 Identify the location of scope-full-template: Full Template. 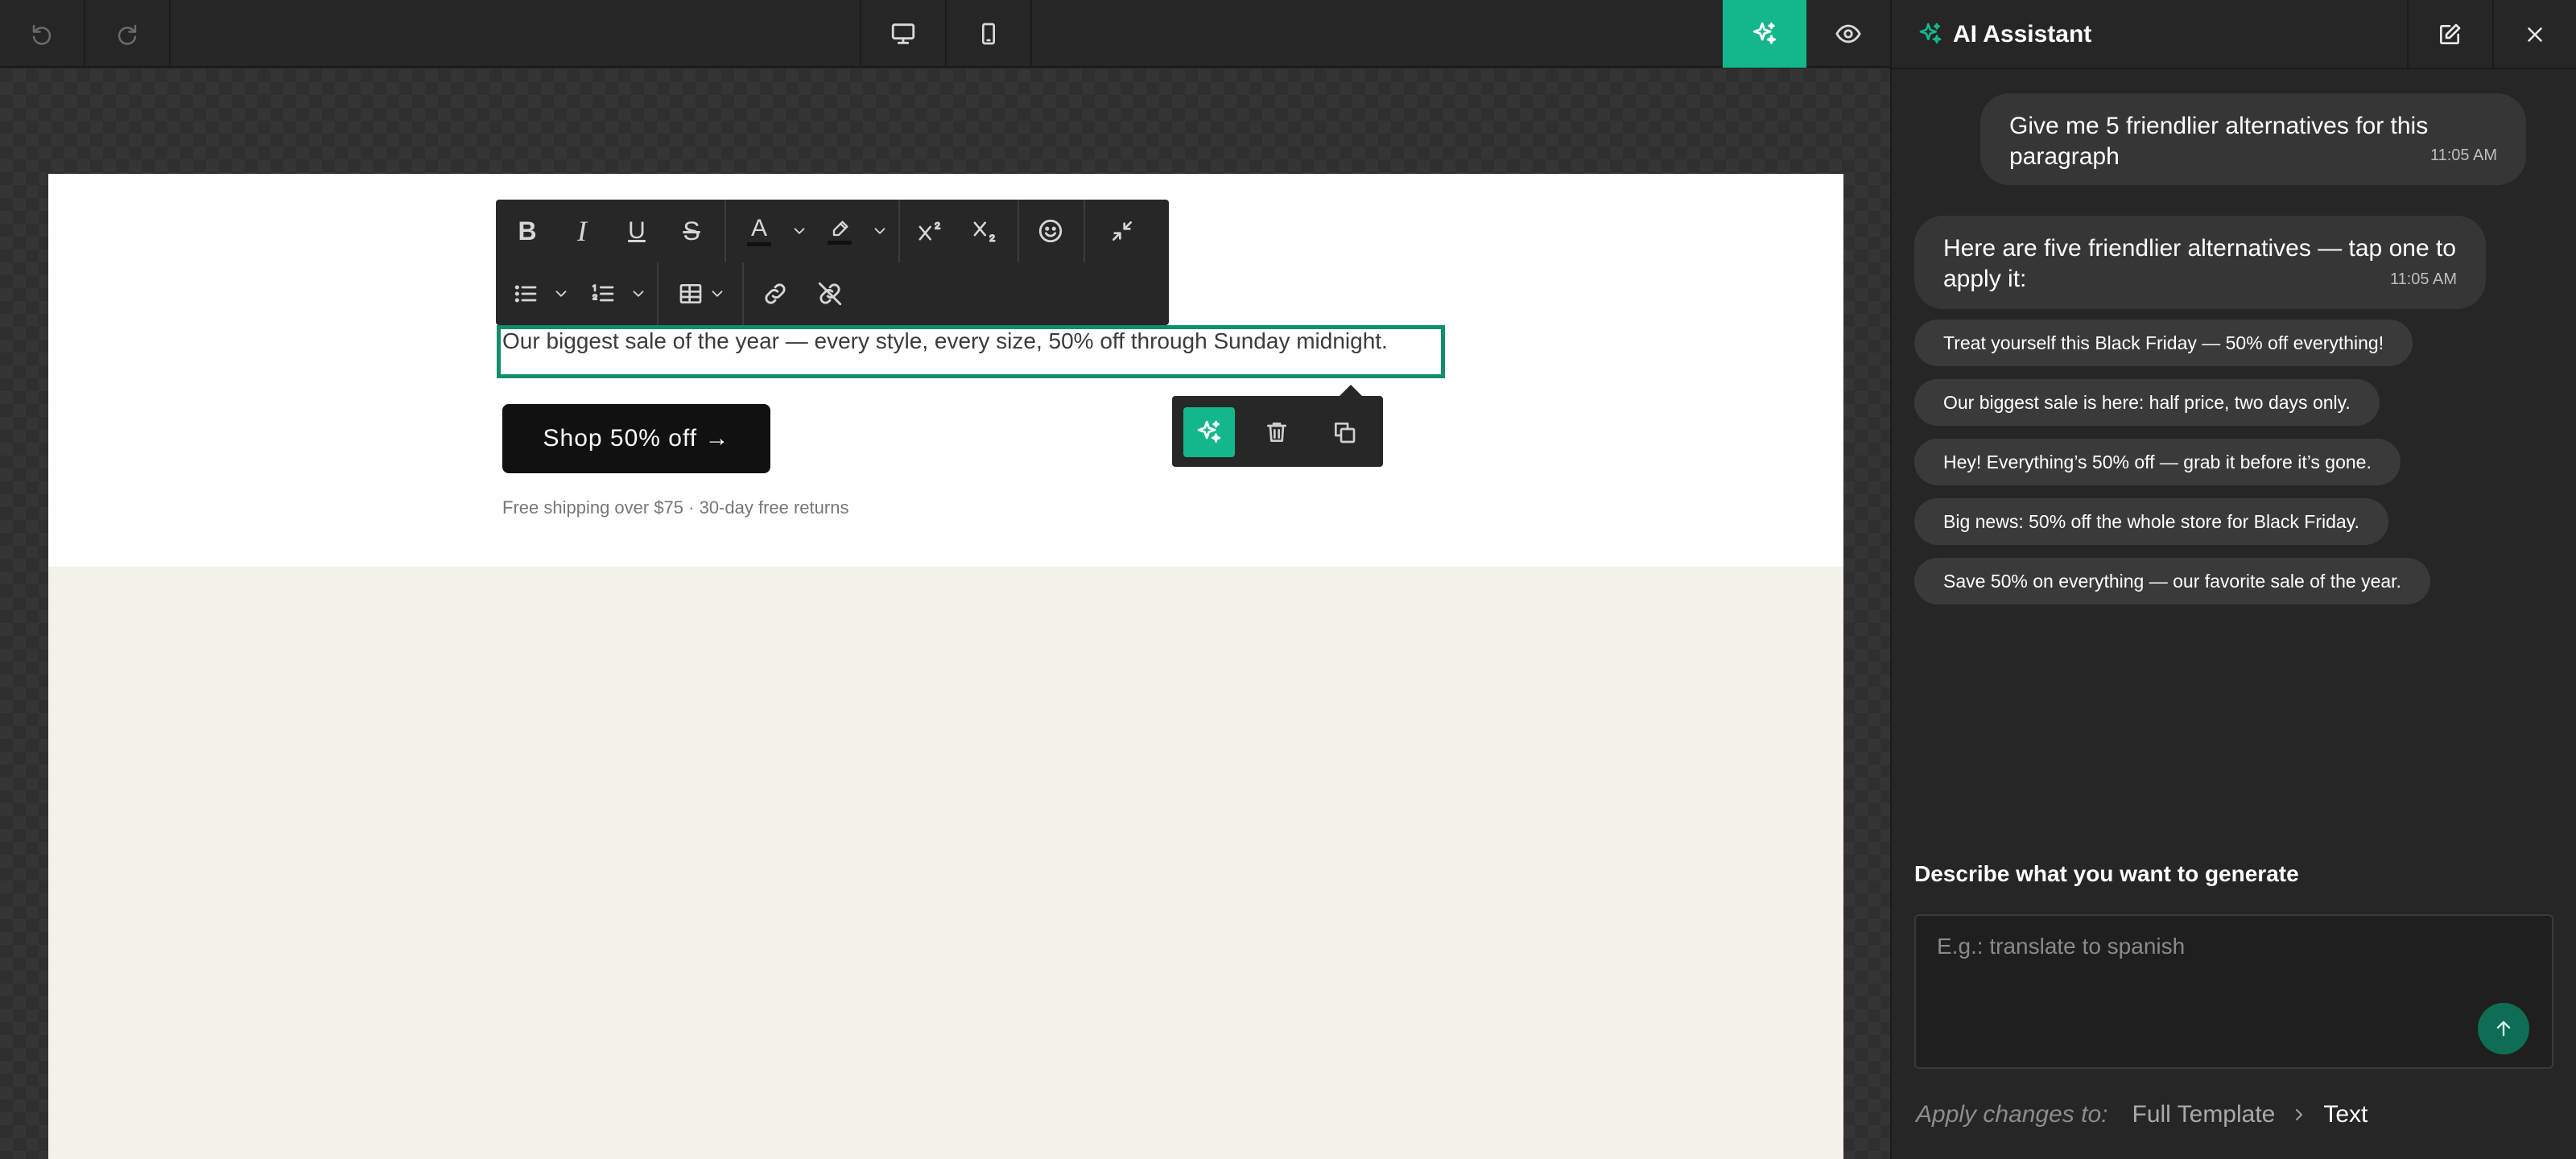
(2204, 1114).